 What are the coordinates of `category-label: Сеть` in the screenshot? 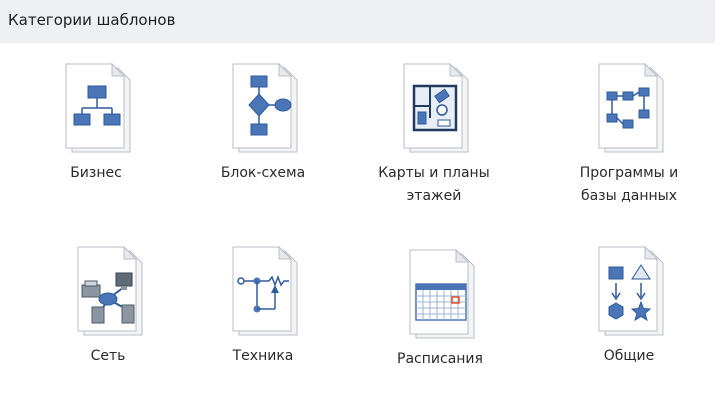 It's located at (108, 356).